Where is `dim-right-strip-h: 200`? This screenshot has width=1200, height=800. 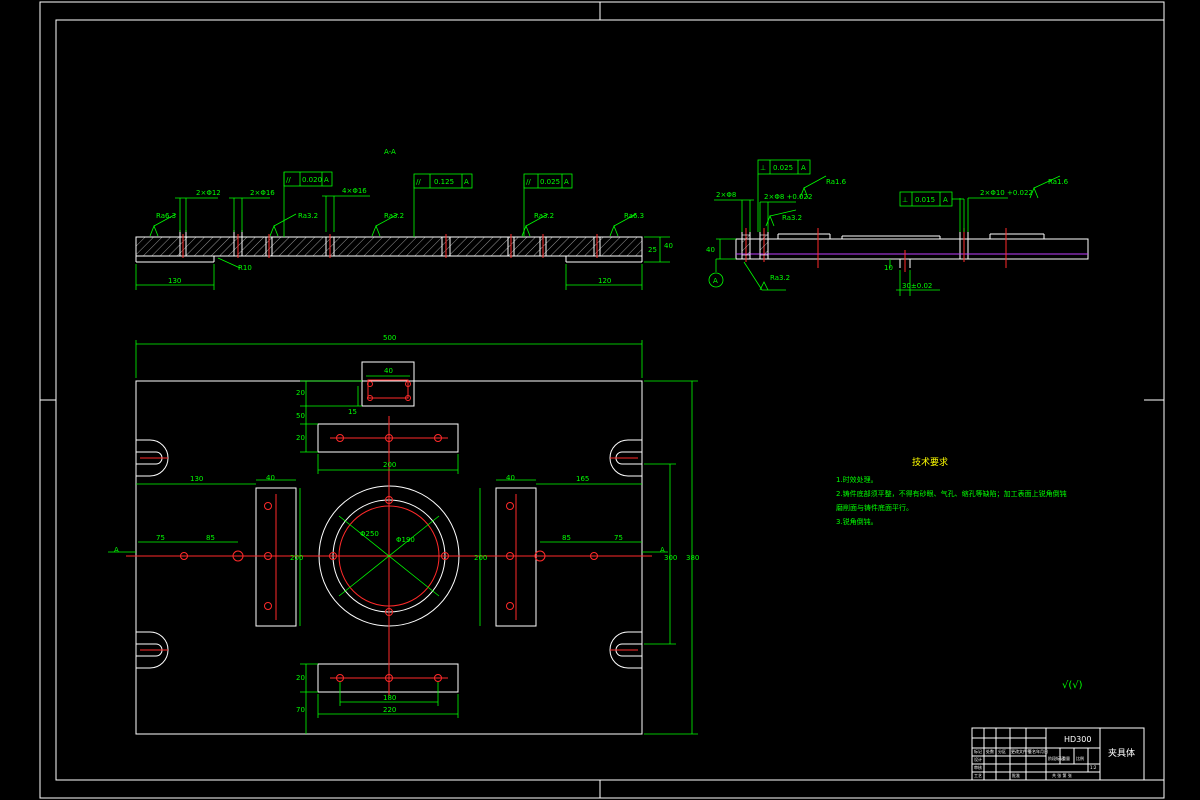 dim-right-strip-h: 200 is located at coordinates (480, 558).